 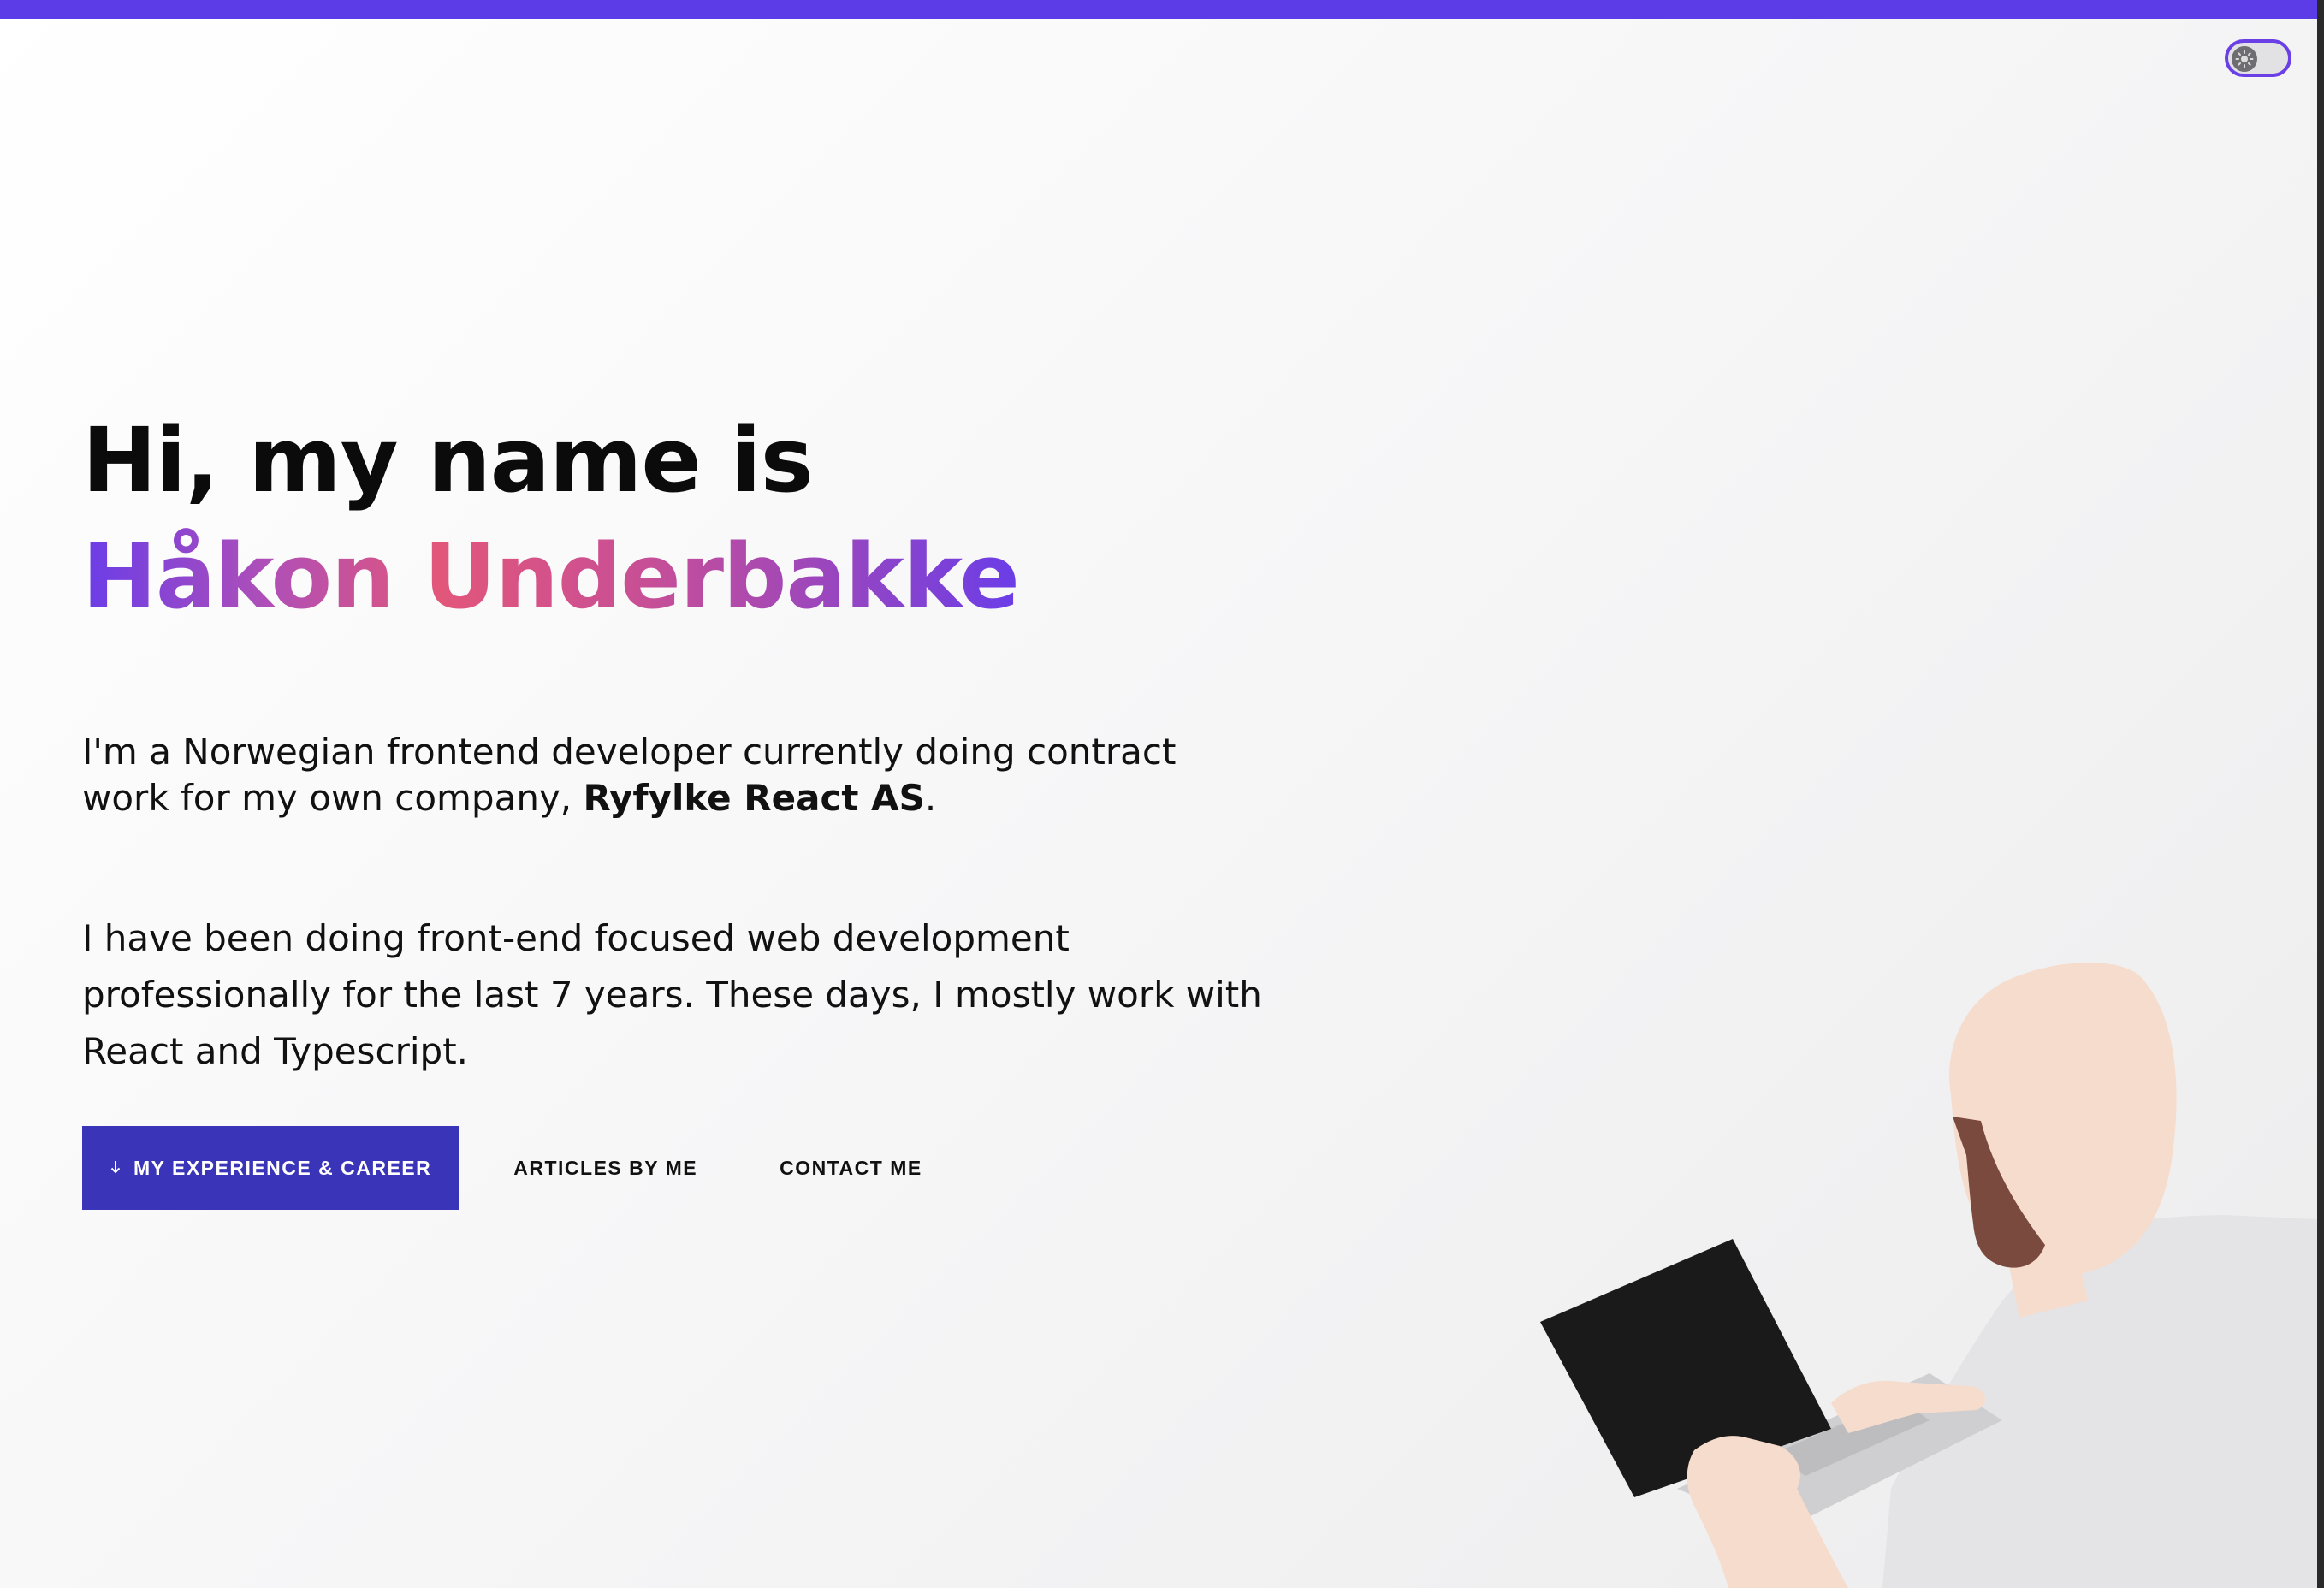 What do you see at coordinates (931, 798) in the screenshot?
I see `intro-suffix: .` at bounding box center [931, 798].